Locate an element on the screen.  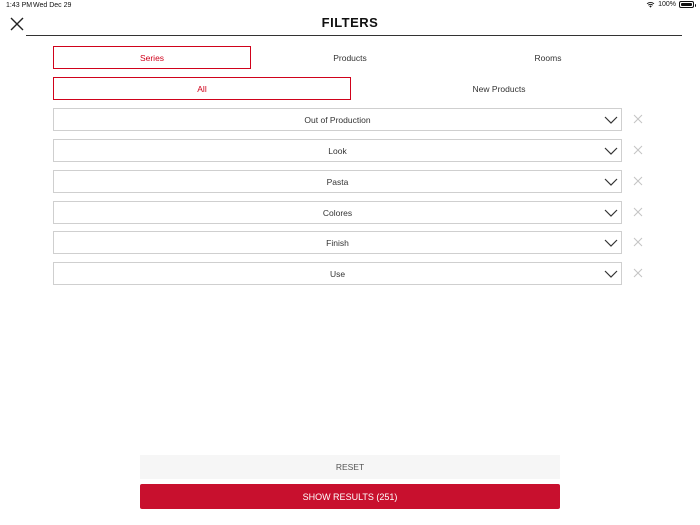
dropdown-colores: Colores is located at coordinates (337, 212).